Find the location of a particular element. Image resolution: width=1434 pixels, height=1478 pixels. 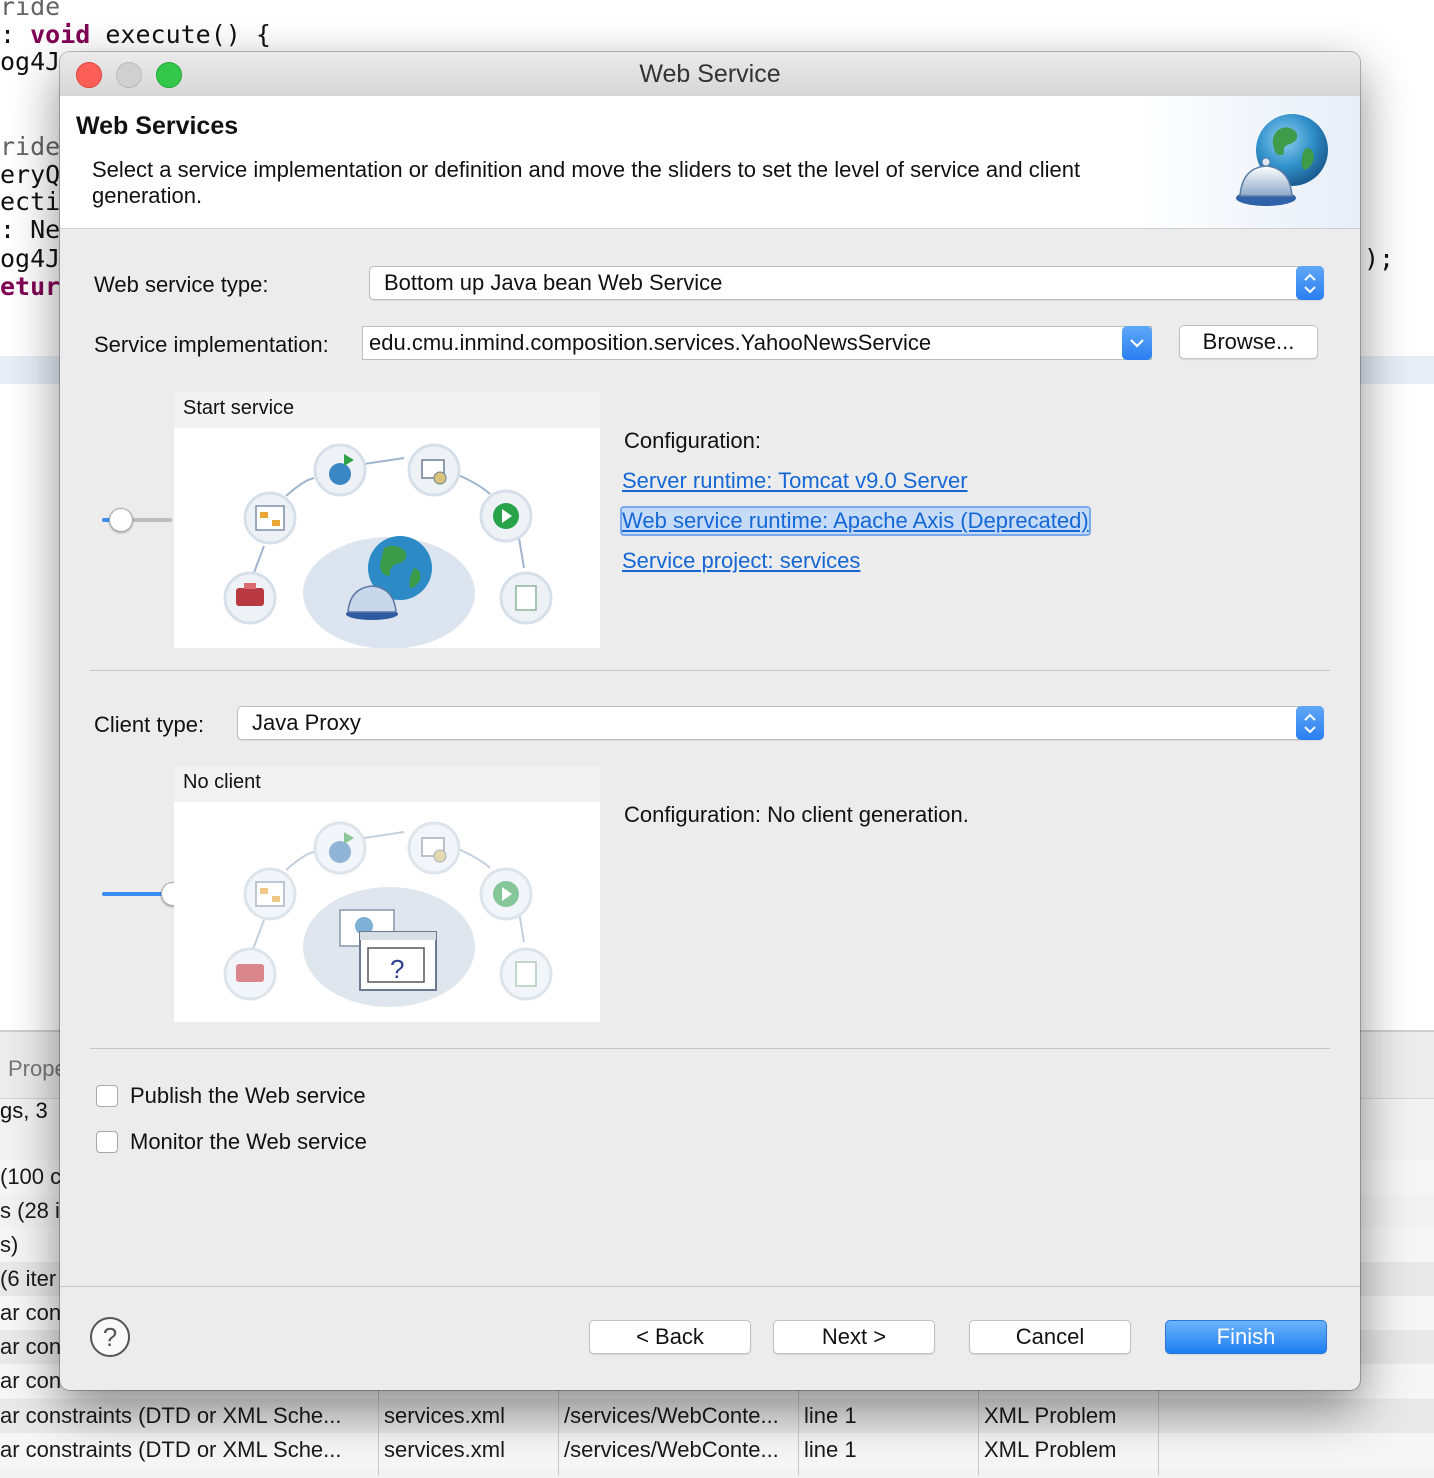

client-lifecycle-diagram: ? is located at coordinates (388, 914).